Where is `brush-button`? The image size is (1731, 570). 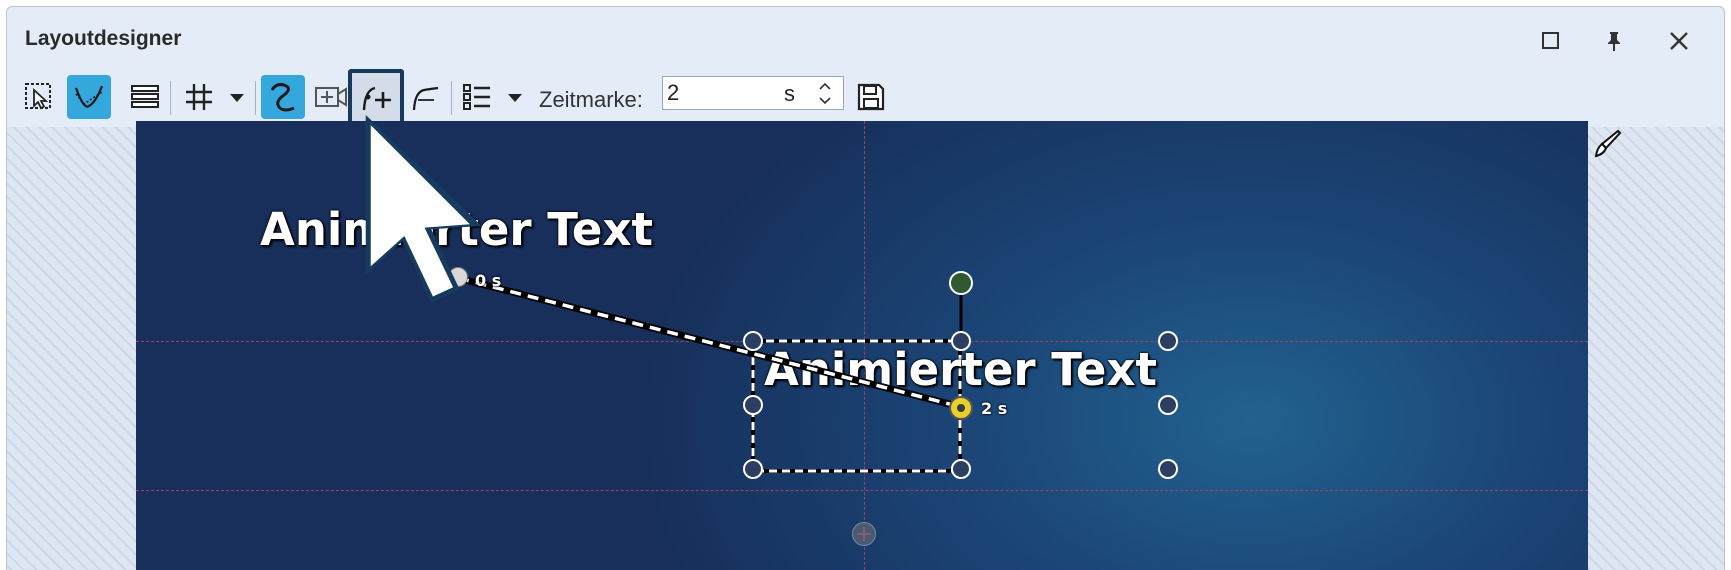
brush-button is located at coordinates (1606, 144).